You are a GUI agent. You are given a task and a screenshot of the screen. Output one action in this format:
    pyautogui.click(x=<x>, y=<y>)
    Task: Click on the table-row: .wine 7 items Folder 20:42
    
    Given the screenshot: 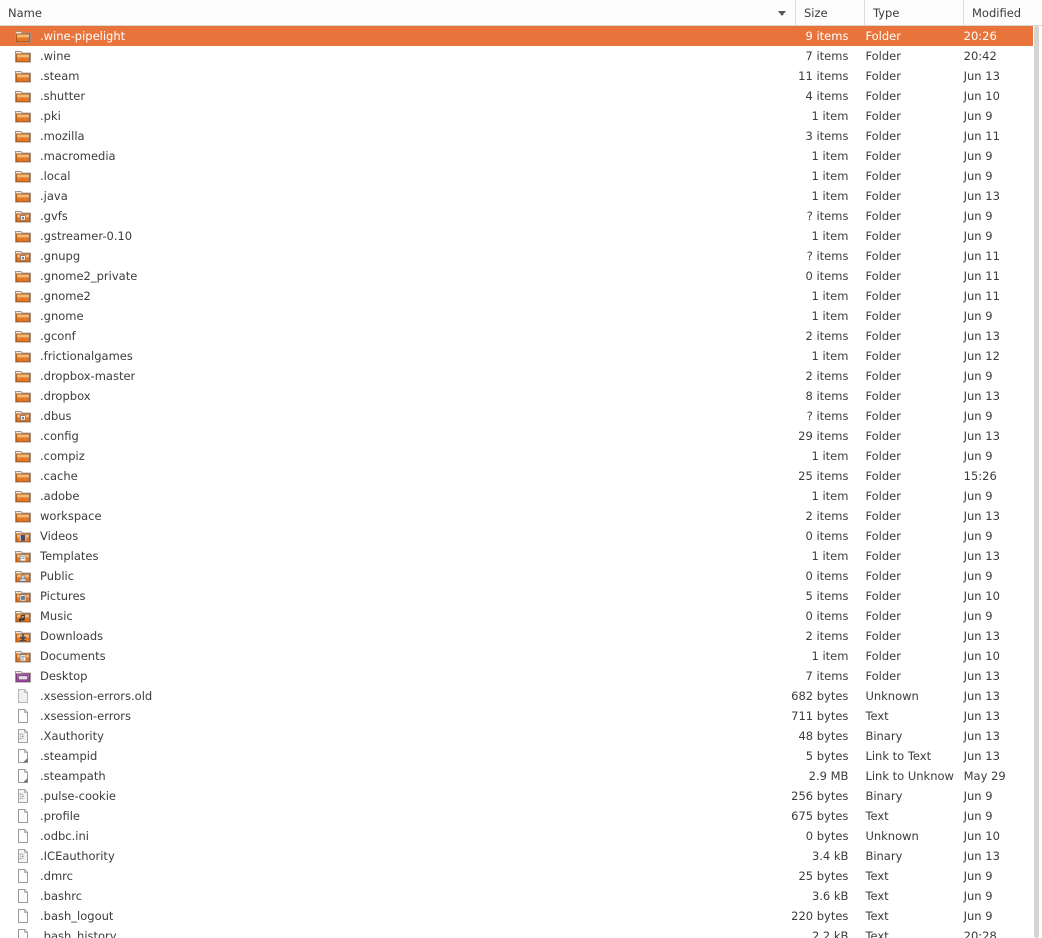 What is the action you would take?
    pyautogui.click(x=516, y=56)
    